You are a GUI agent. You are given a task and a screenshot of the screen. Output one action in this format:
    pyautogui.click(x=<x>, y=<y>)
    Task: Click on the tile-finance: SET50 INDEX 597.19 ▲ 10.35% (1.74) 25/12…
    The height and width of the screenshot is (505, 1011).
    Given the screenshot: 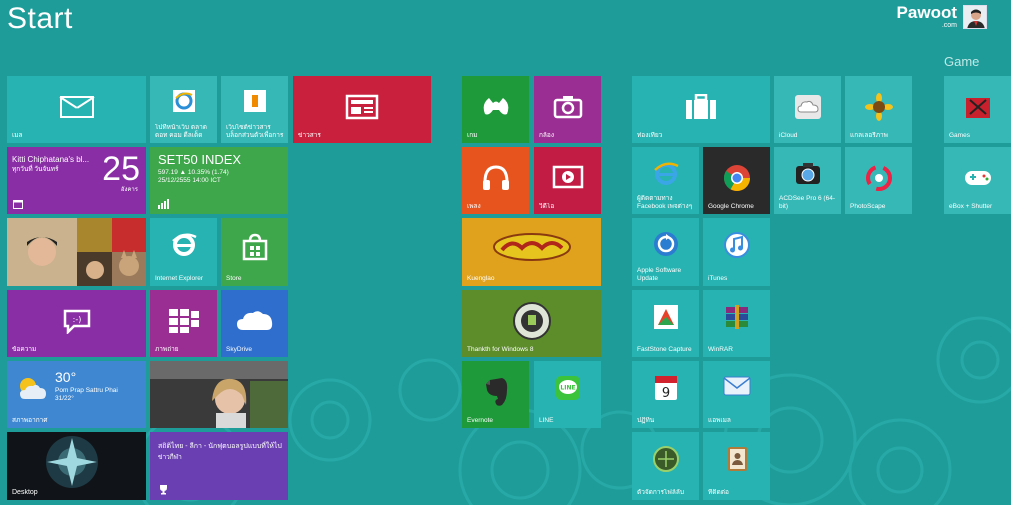 What is the action you would take?
    pyautogui.click(x=219, y=180)
    